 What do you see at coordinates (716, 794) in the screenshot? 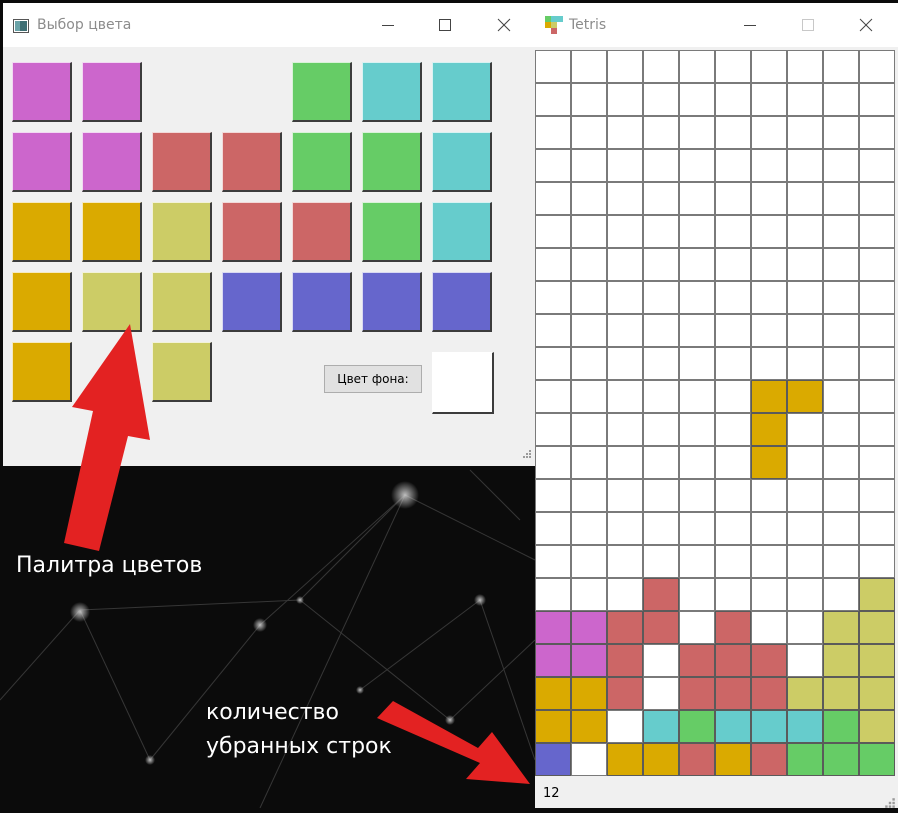
I see `status-bar: 12` at bounding box center [716, 794].